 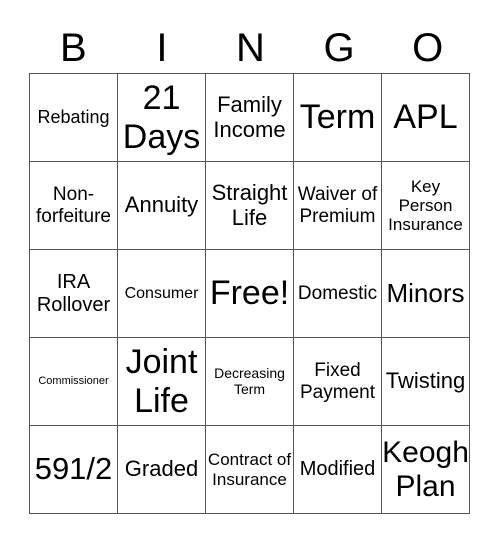 I want to click on bingo-cell: Term, so click(x=337, y=117).